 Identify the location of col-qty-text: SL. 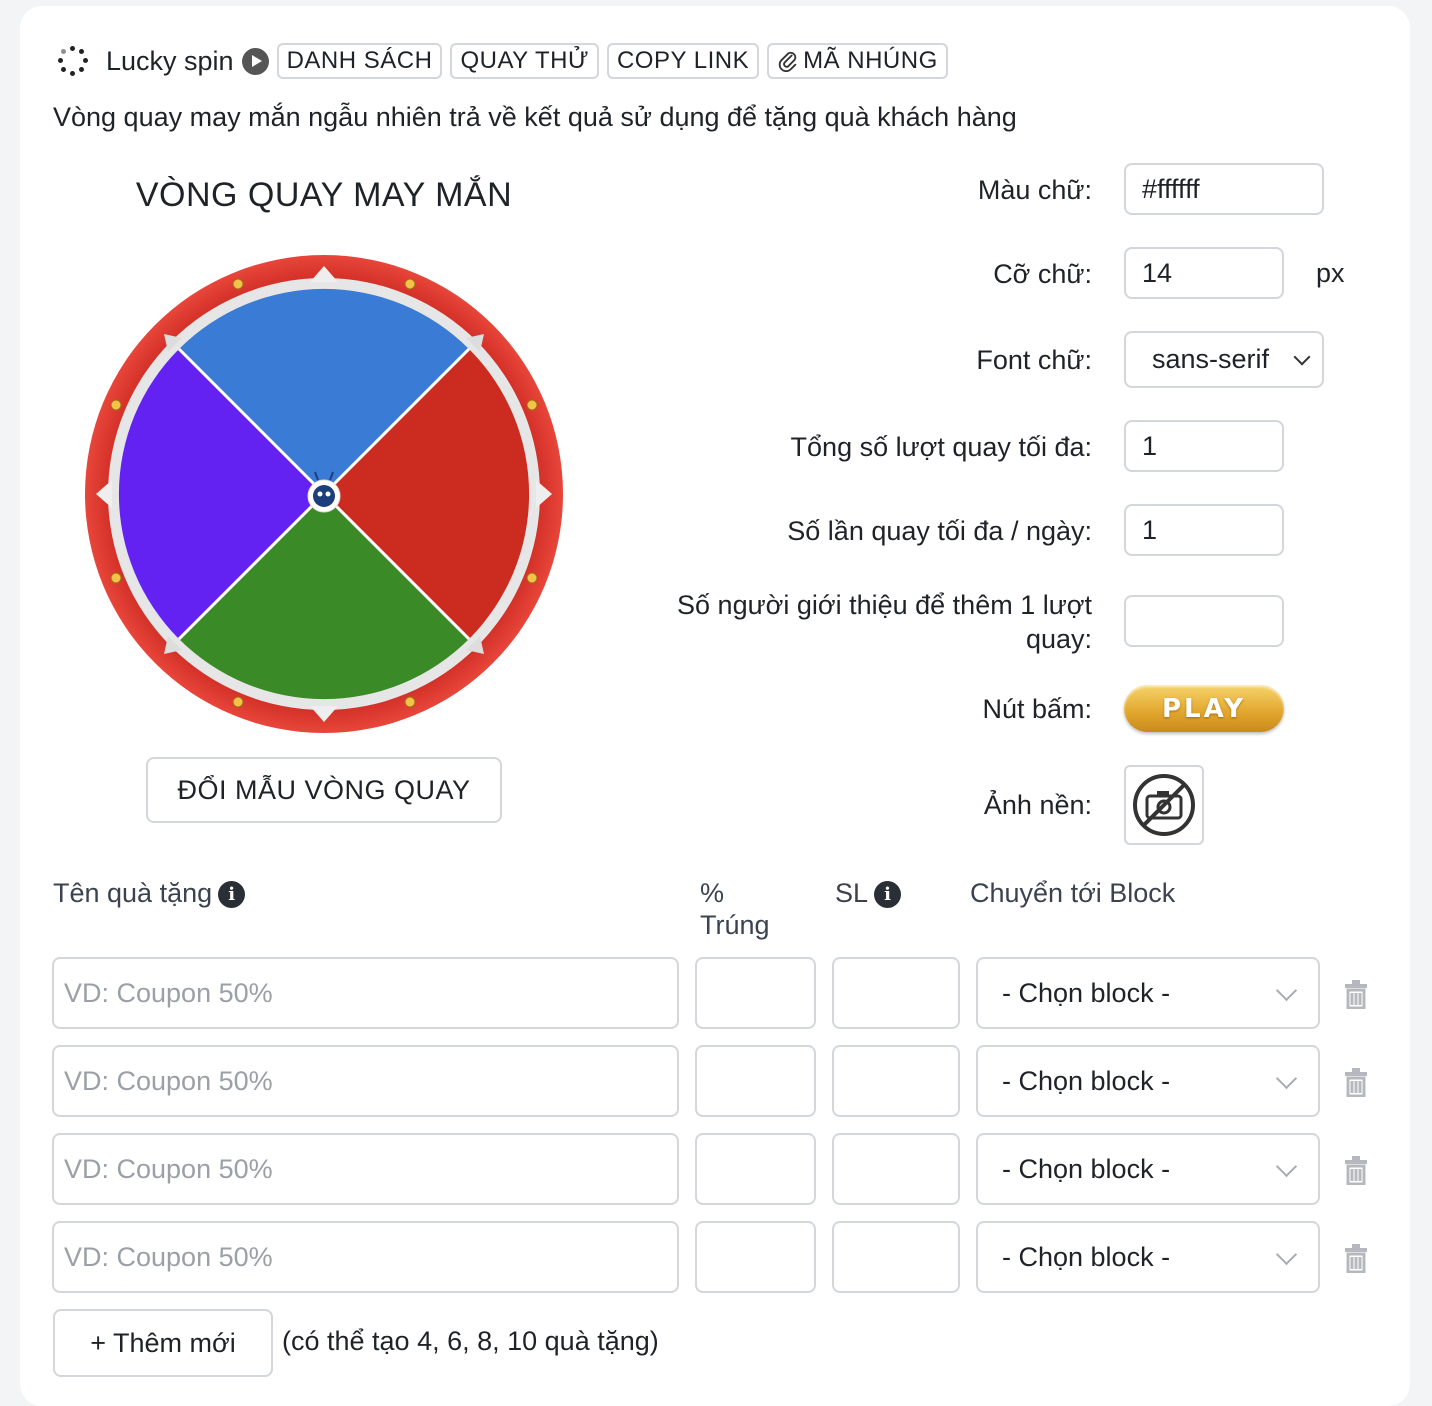
(852, 893).